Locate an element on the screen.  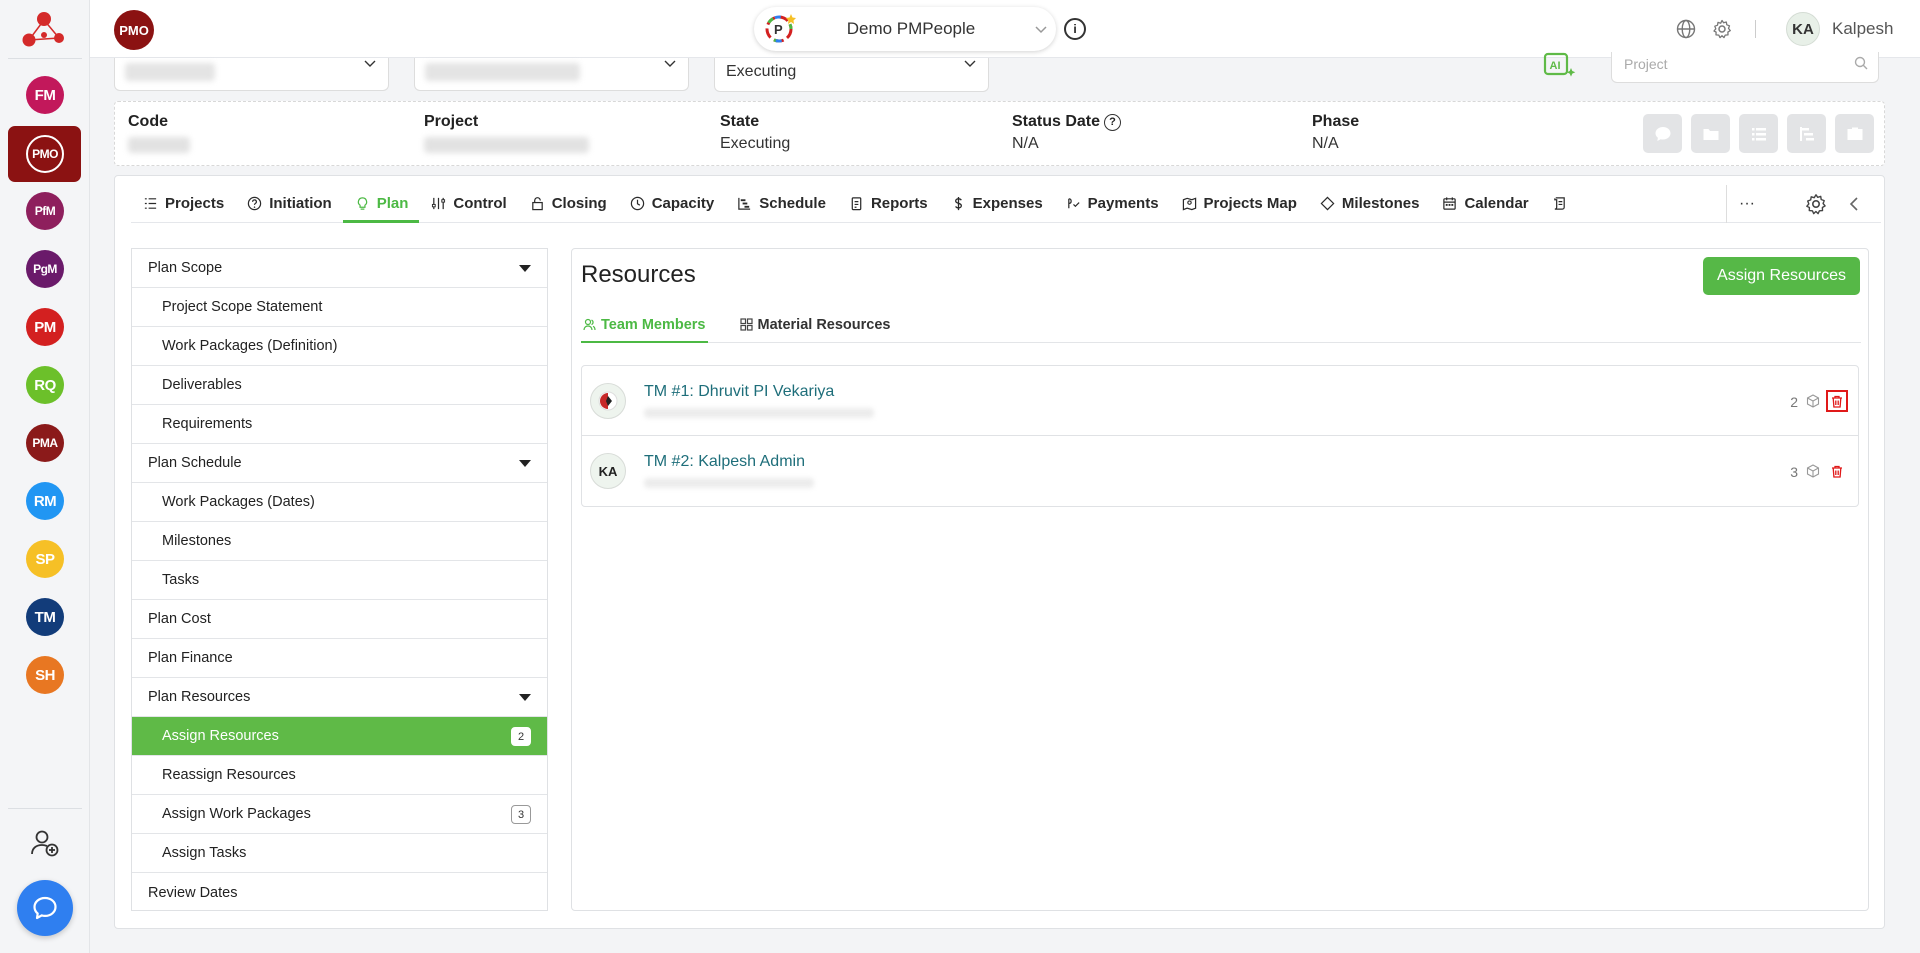
trash-icon is located at coordinates (1837, 401).